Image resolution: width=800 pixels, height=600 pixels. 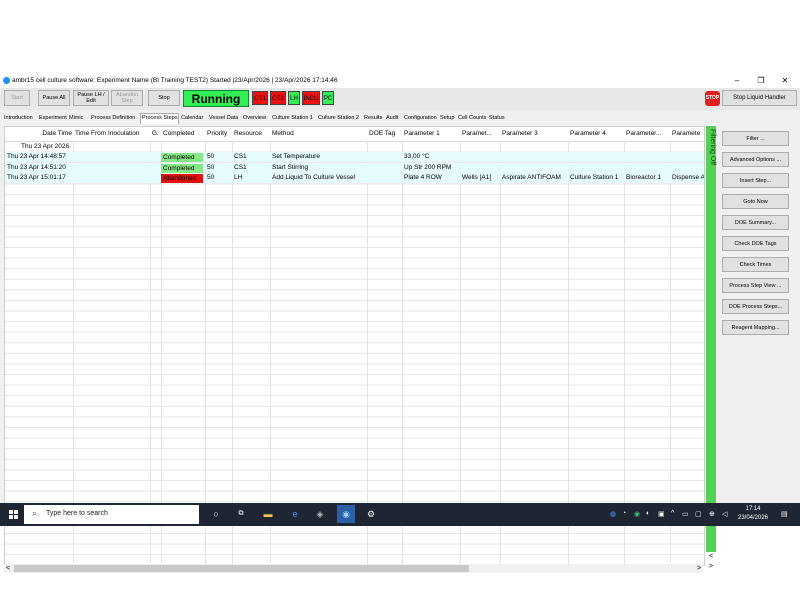 I want to click on tray-icon-2: ◔, so click(x=624, y=513).